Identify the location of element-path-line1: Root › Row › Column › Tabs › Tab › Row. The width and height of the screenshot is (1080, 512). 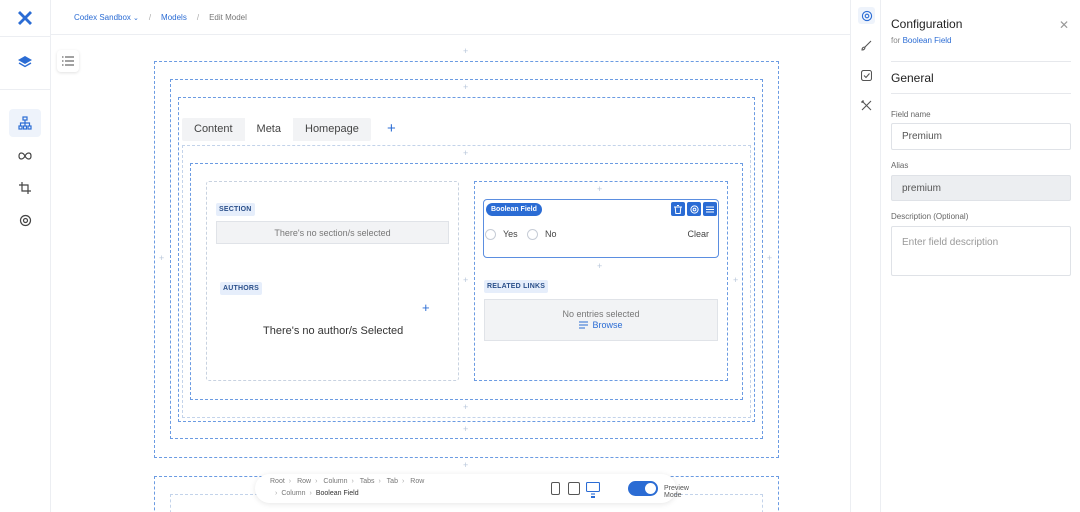
(347, 481).